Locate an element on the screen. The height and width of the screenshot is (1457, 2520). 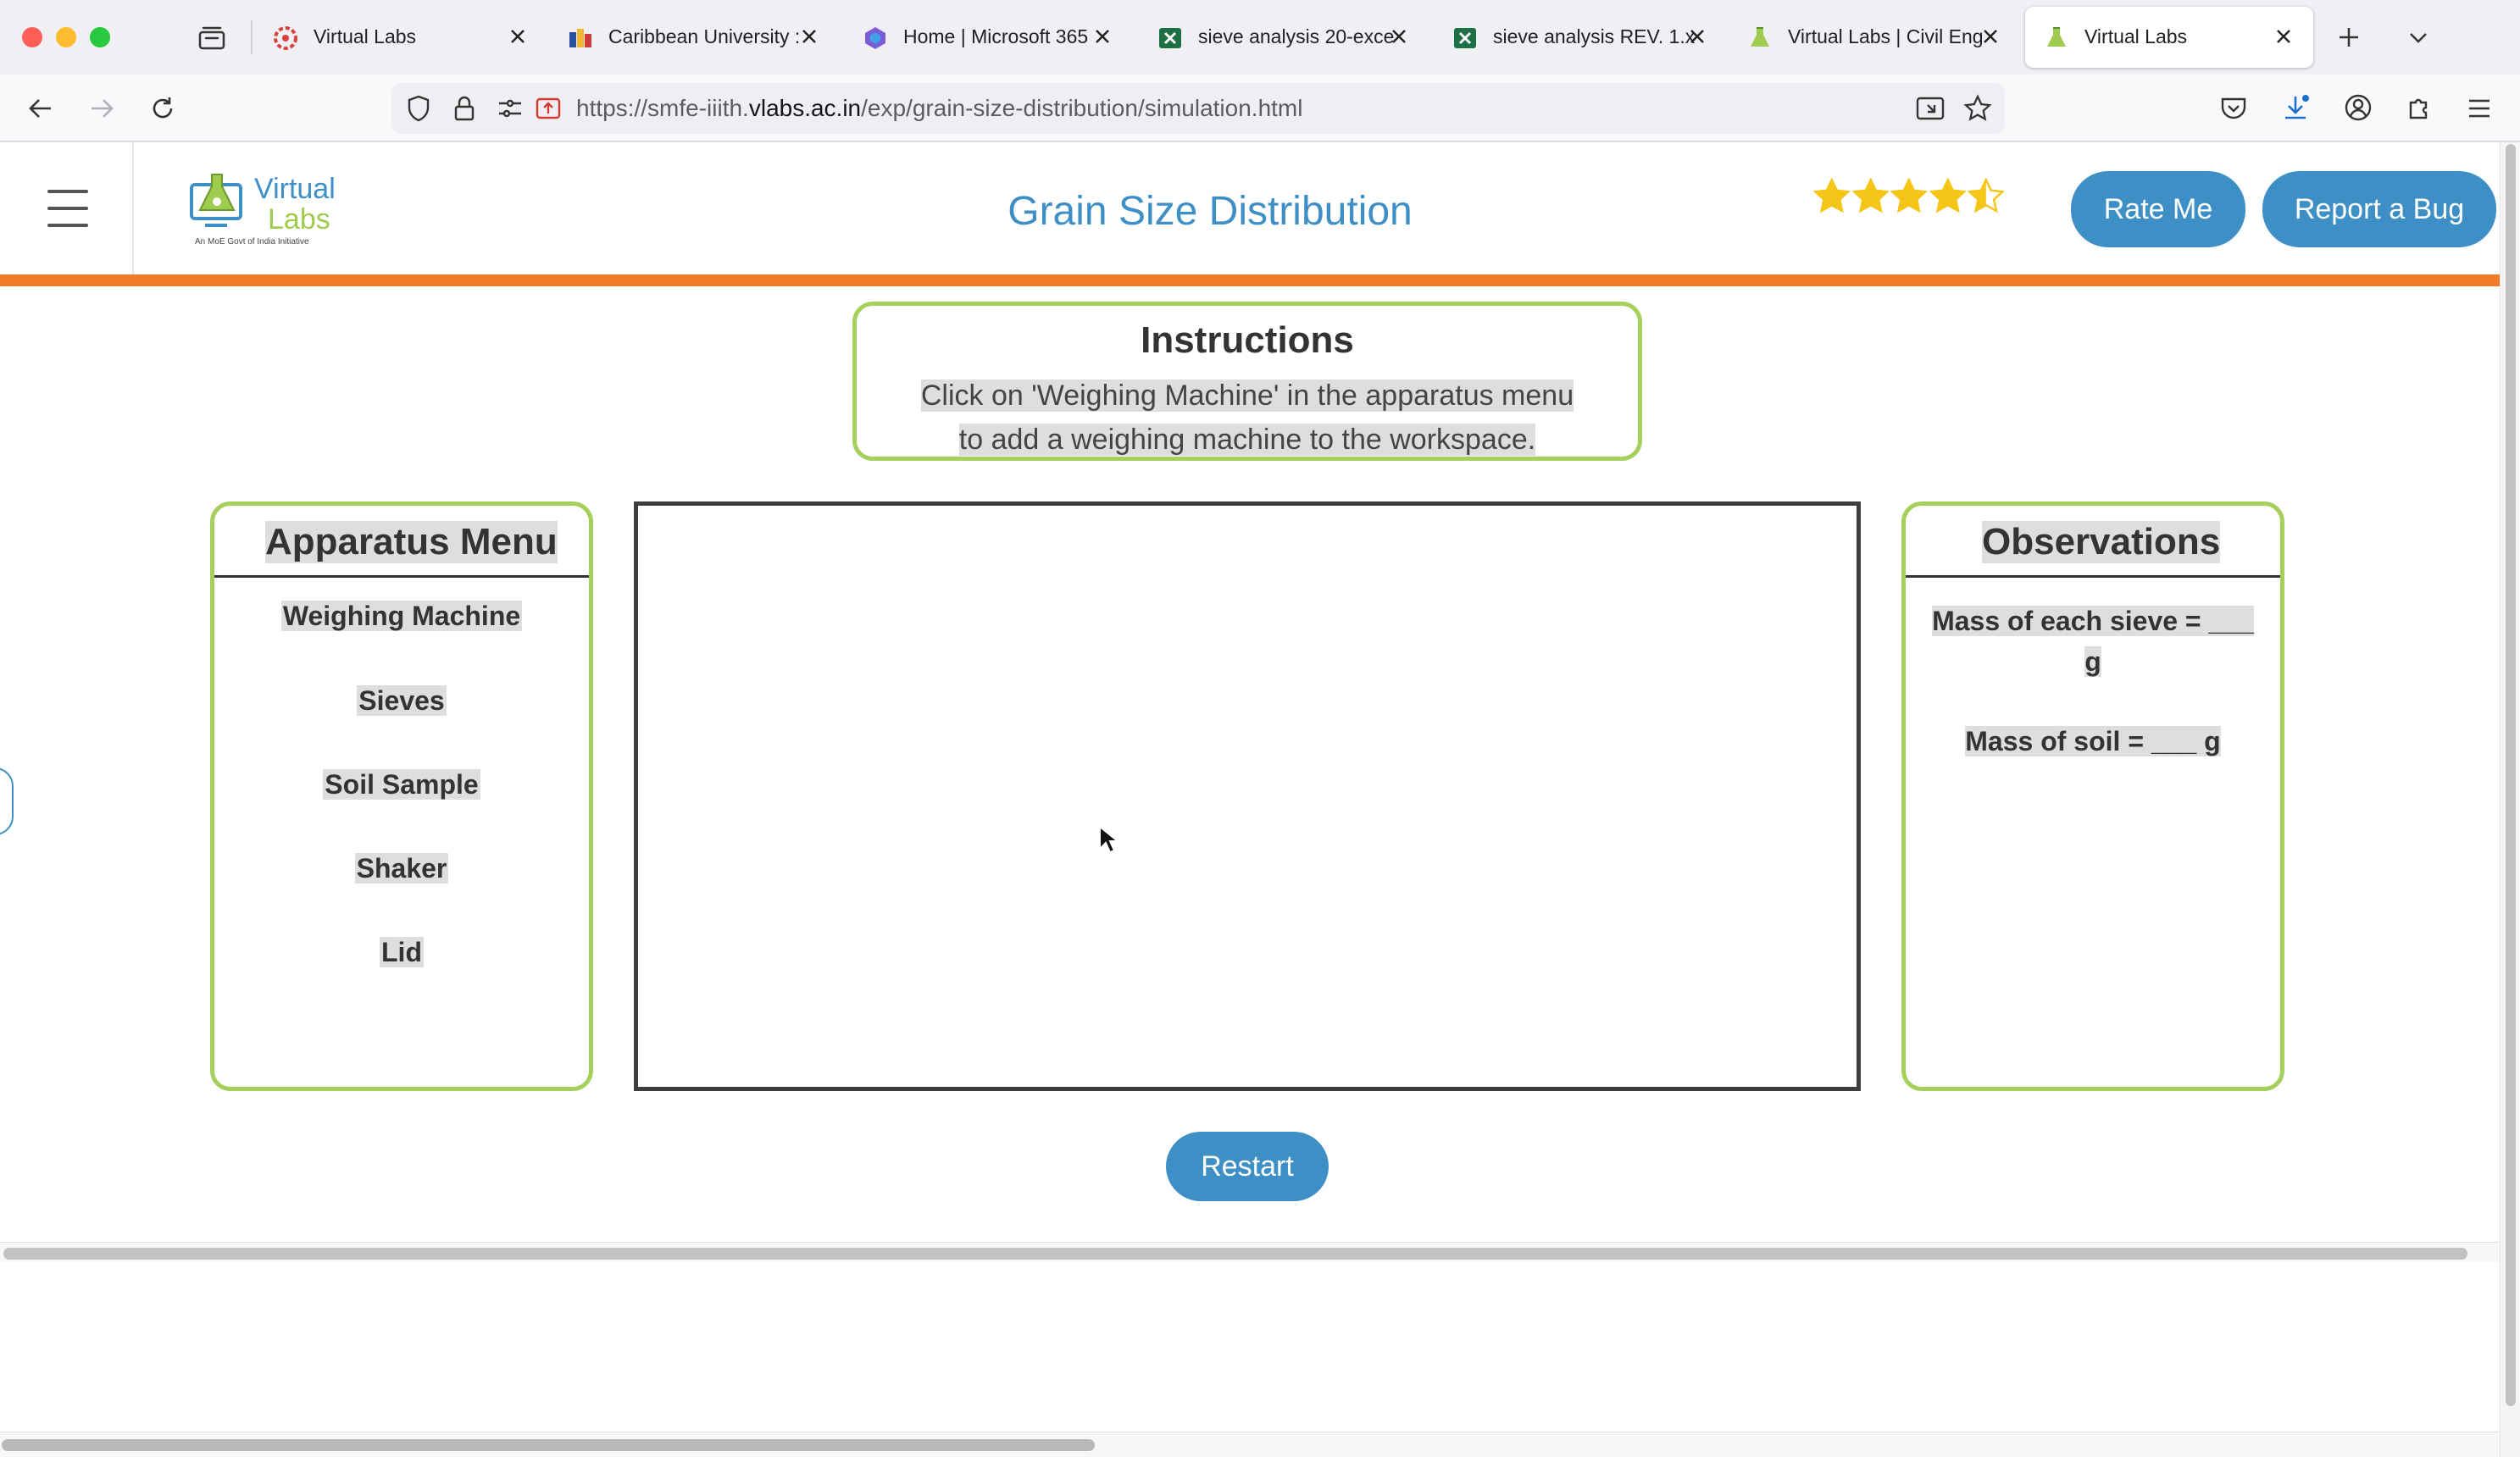
logo-tagline: An MoE Govt of India Initiative is located at coordinates (252, 242).